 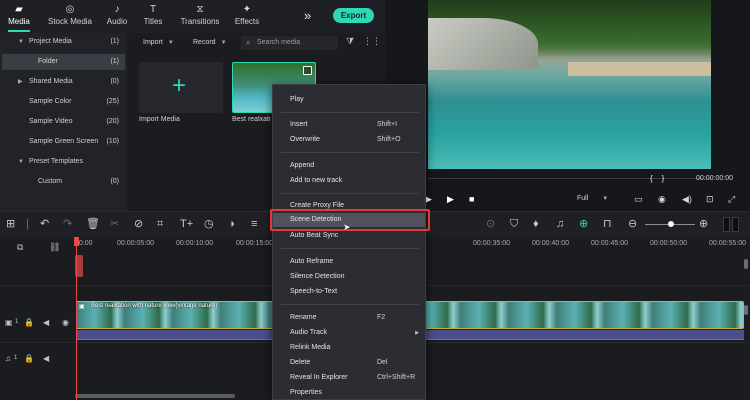 I want to click on link-icon: ⛓, so click(x=54, y=247).